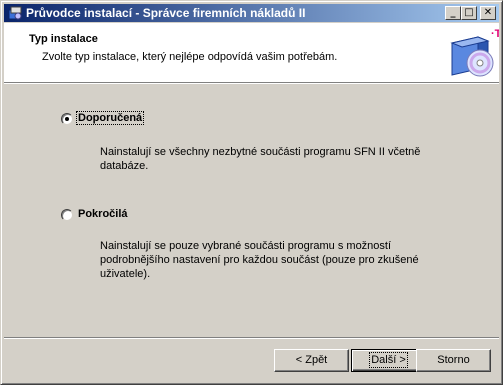 Image resolution: width=503 pixels, height=385 pixels. I want to click on setup-app-icon, so click(15, 13).